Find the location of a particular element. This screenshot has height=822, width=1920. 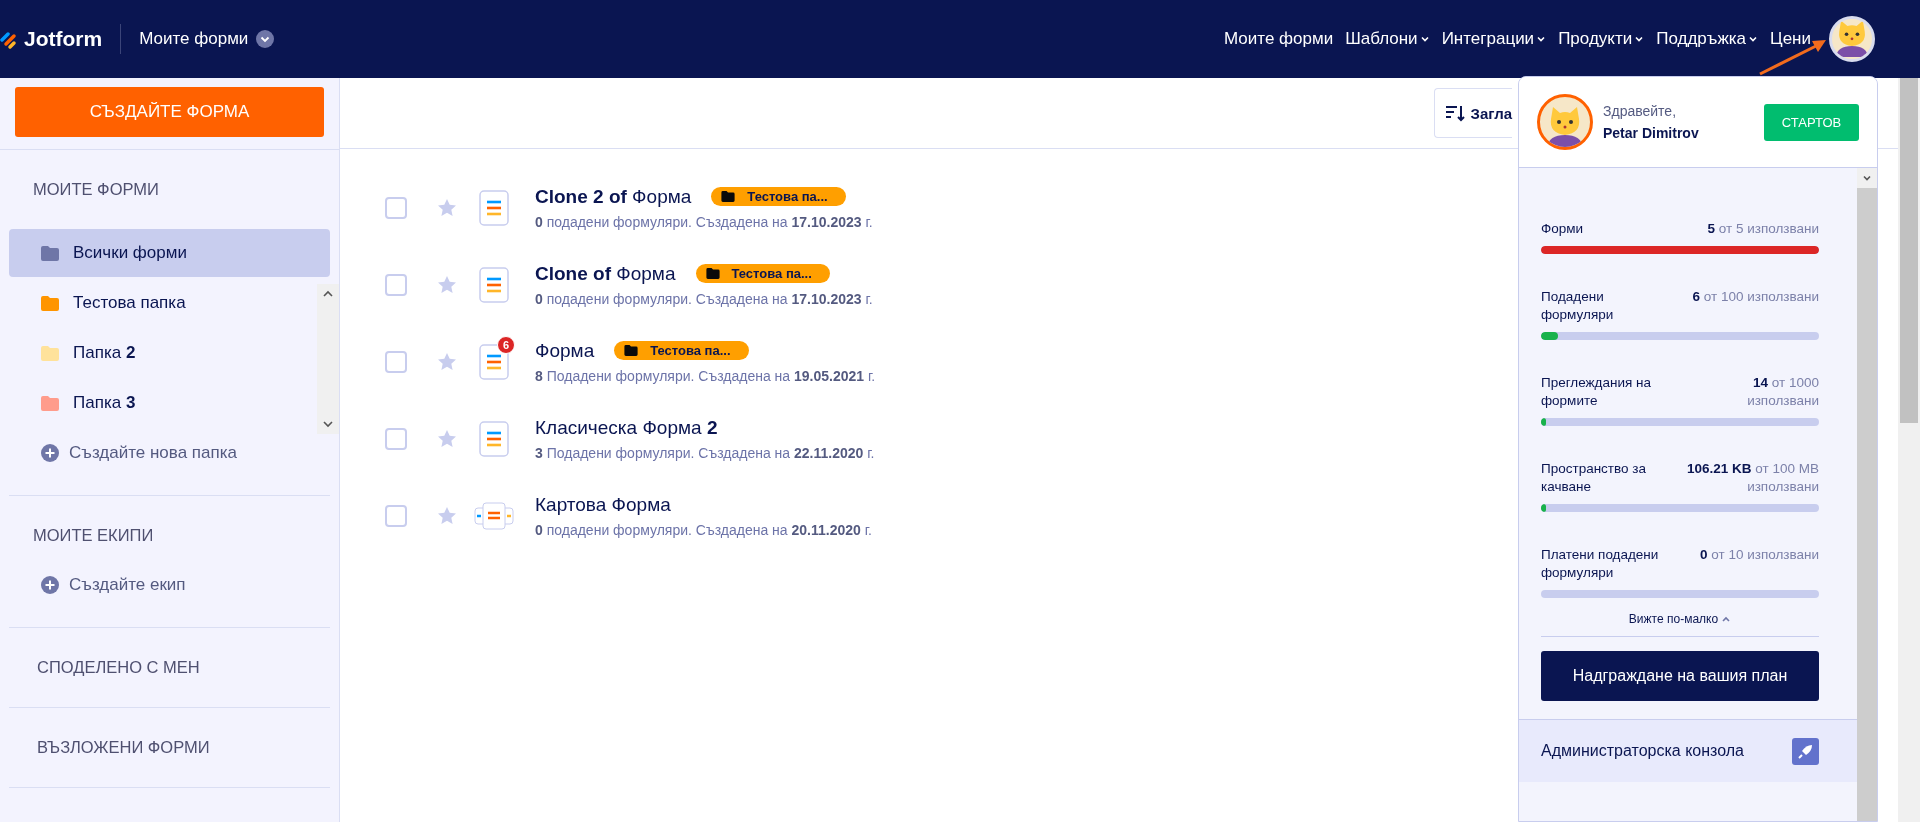

nav-link: Интеграции is located at coordinates (1494, 39).